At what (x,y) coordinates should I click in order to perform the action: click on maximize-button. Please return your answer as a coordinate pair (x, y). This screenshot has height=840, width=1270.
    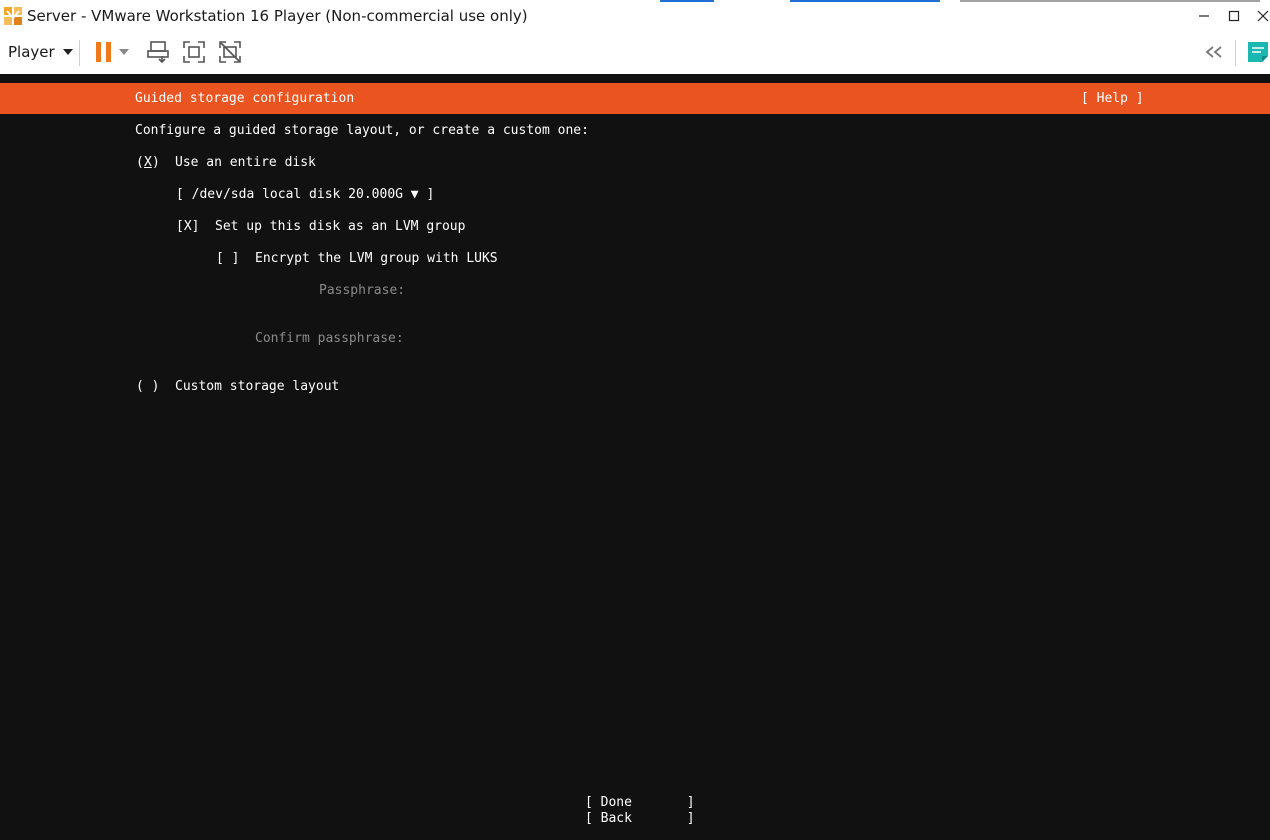
    Looking at the image, I should click on (1234, 16).